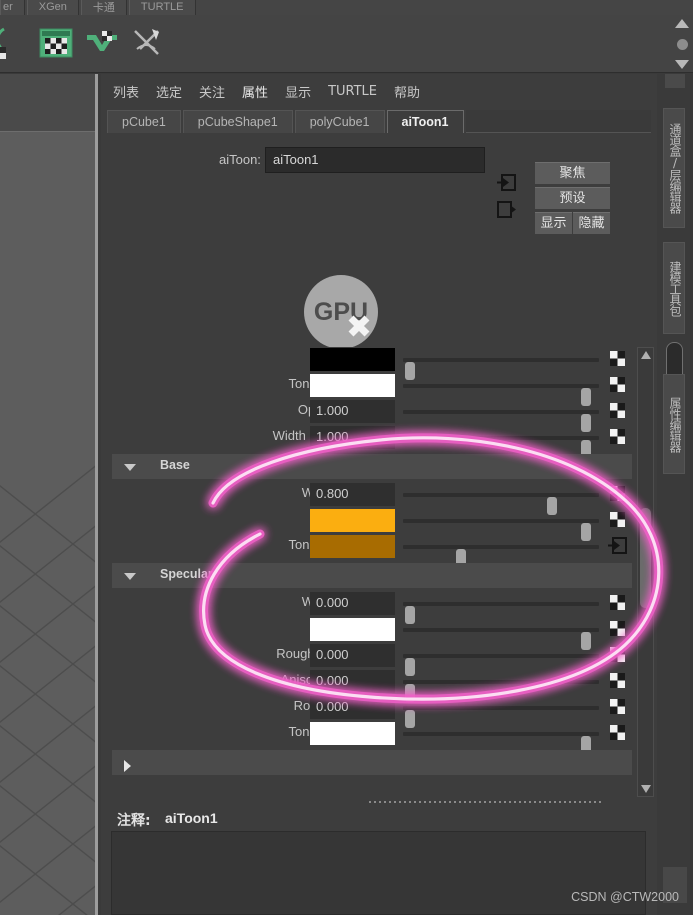 This screenshot has height=915, width=693. What do you see at coordinates (96, 494) in the screenshot?
I see `viewport-right-border` at bounding box center [96, 494].